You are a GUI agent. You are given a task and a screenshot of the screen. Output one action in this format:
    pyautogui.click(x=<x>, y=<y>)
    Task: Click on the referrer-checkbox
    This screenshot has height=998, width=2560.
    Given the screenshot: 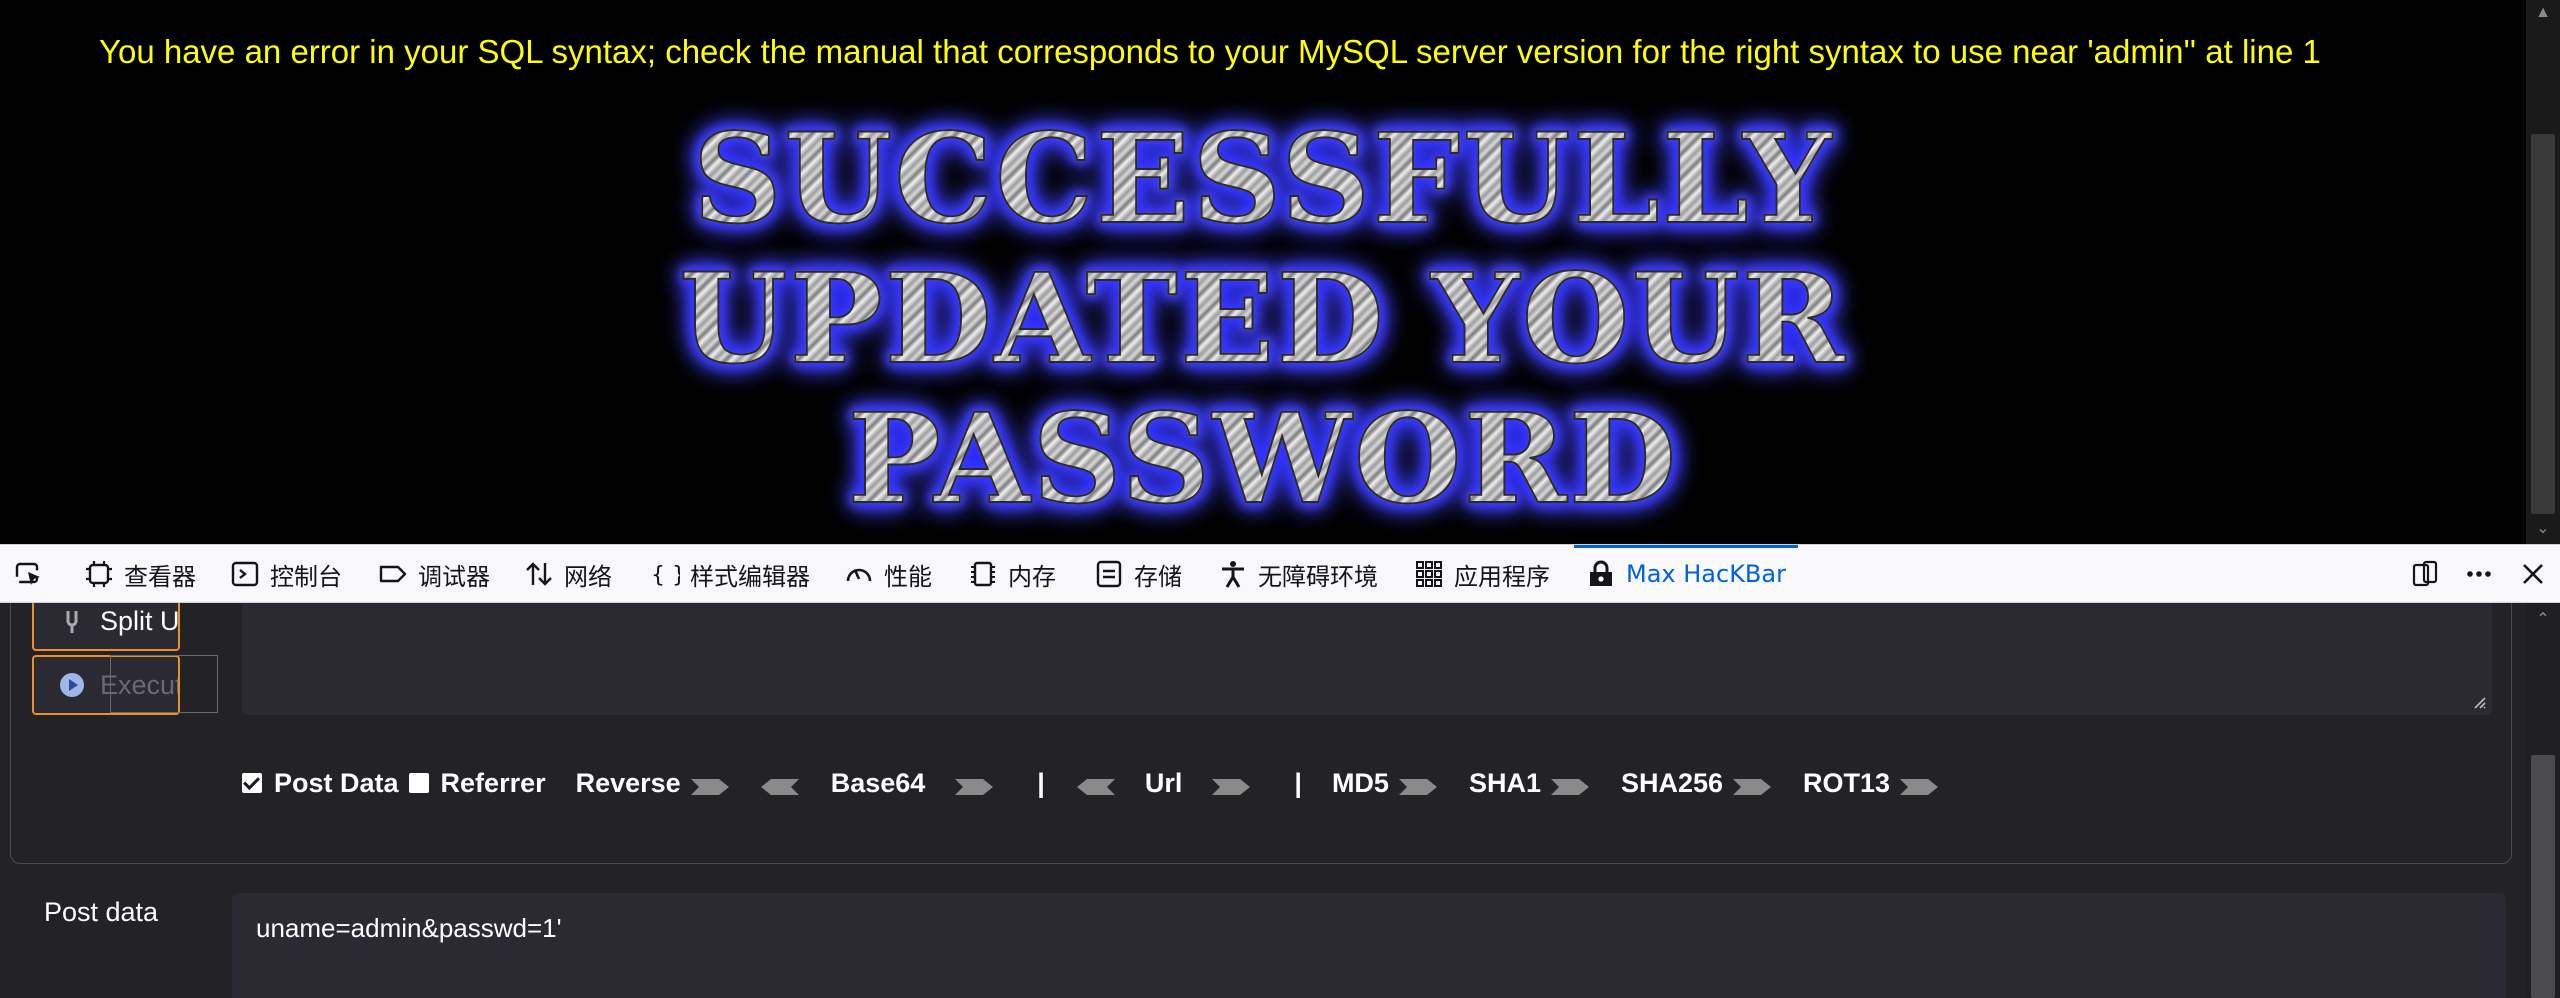 What is the action you would take?
    pyautogui.click(x=418, y=783)
    